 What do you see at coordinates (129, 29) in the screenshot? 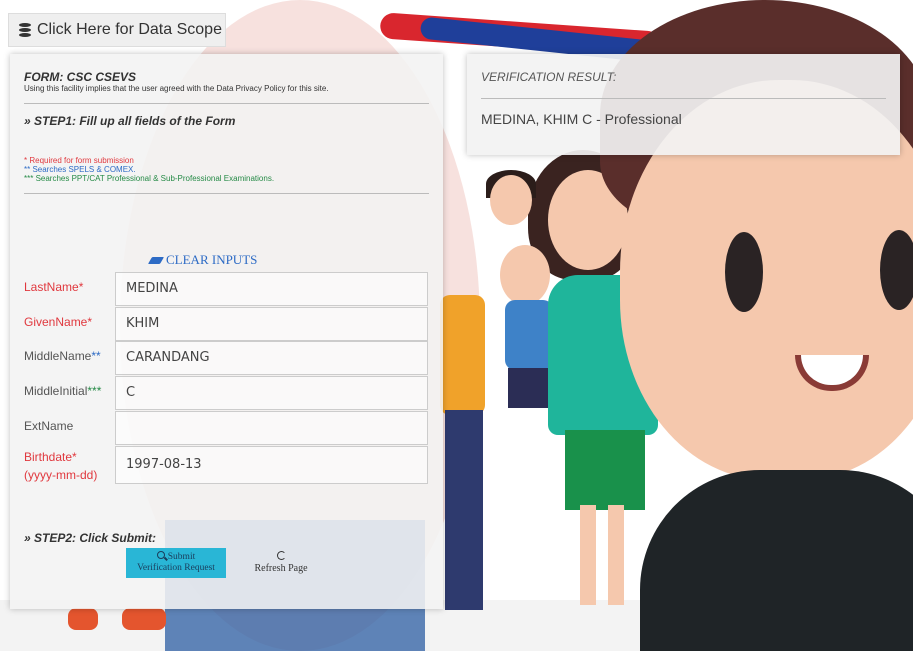
I see `data-scope-label: Click Here for Data Scope` at bounding box center [129, 29].